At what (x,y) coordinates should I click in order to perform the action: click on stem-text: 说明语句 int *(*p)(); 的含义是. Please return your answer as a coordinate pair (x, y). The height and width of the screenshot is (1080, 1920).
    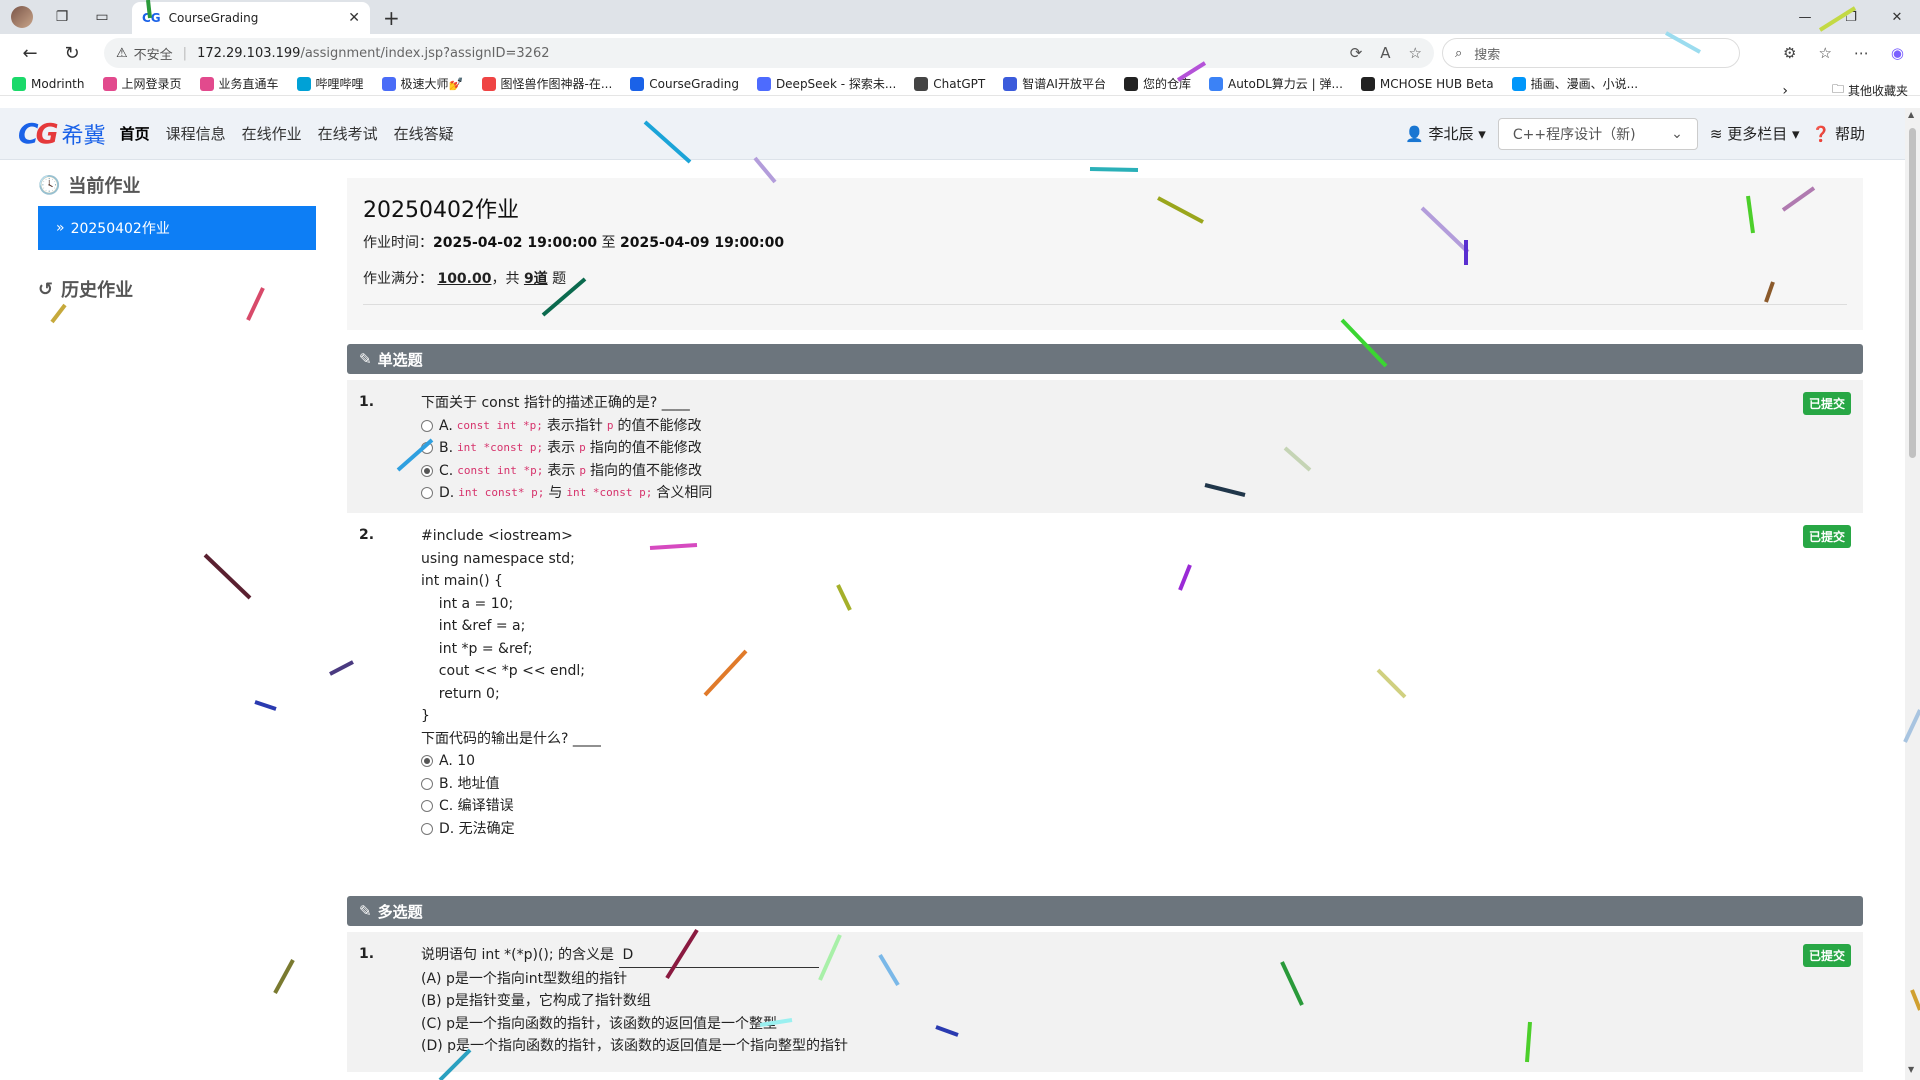
    Looking at the image, I should click on (518, 955).